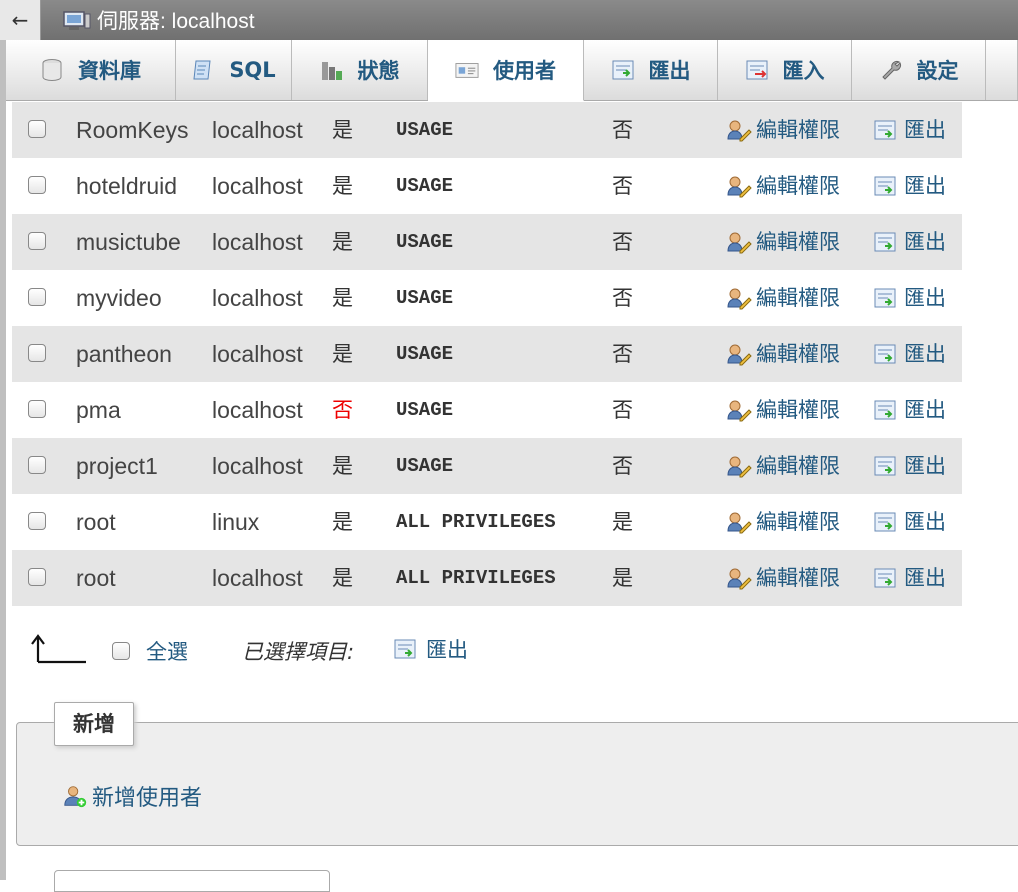 Image resolution: width=1018 pixels, height=892 pixels. Describe the element at coordinates (332, 70) in the screenshot. I see `status-chart-icon` at that location.